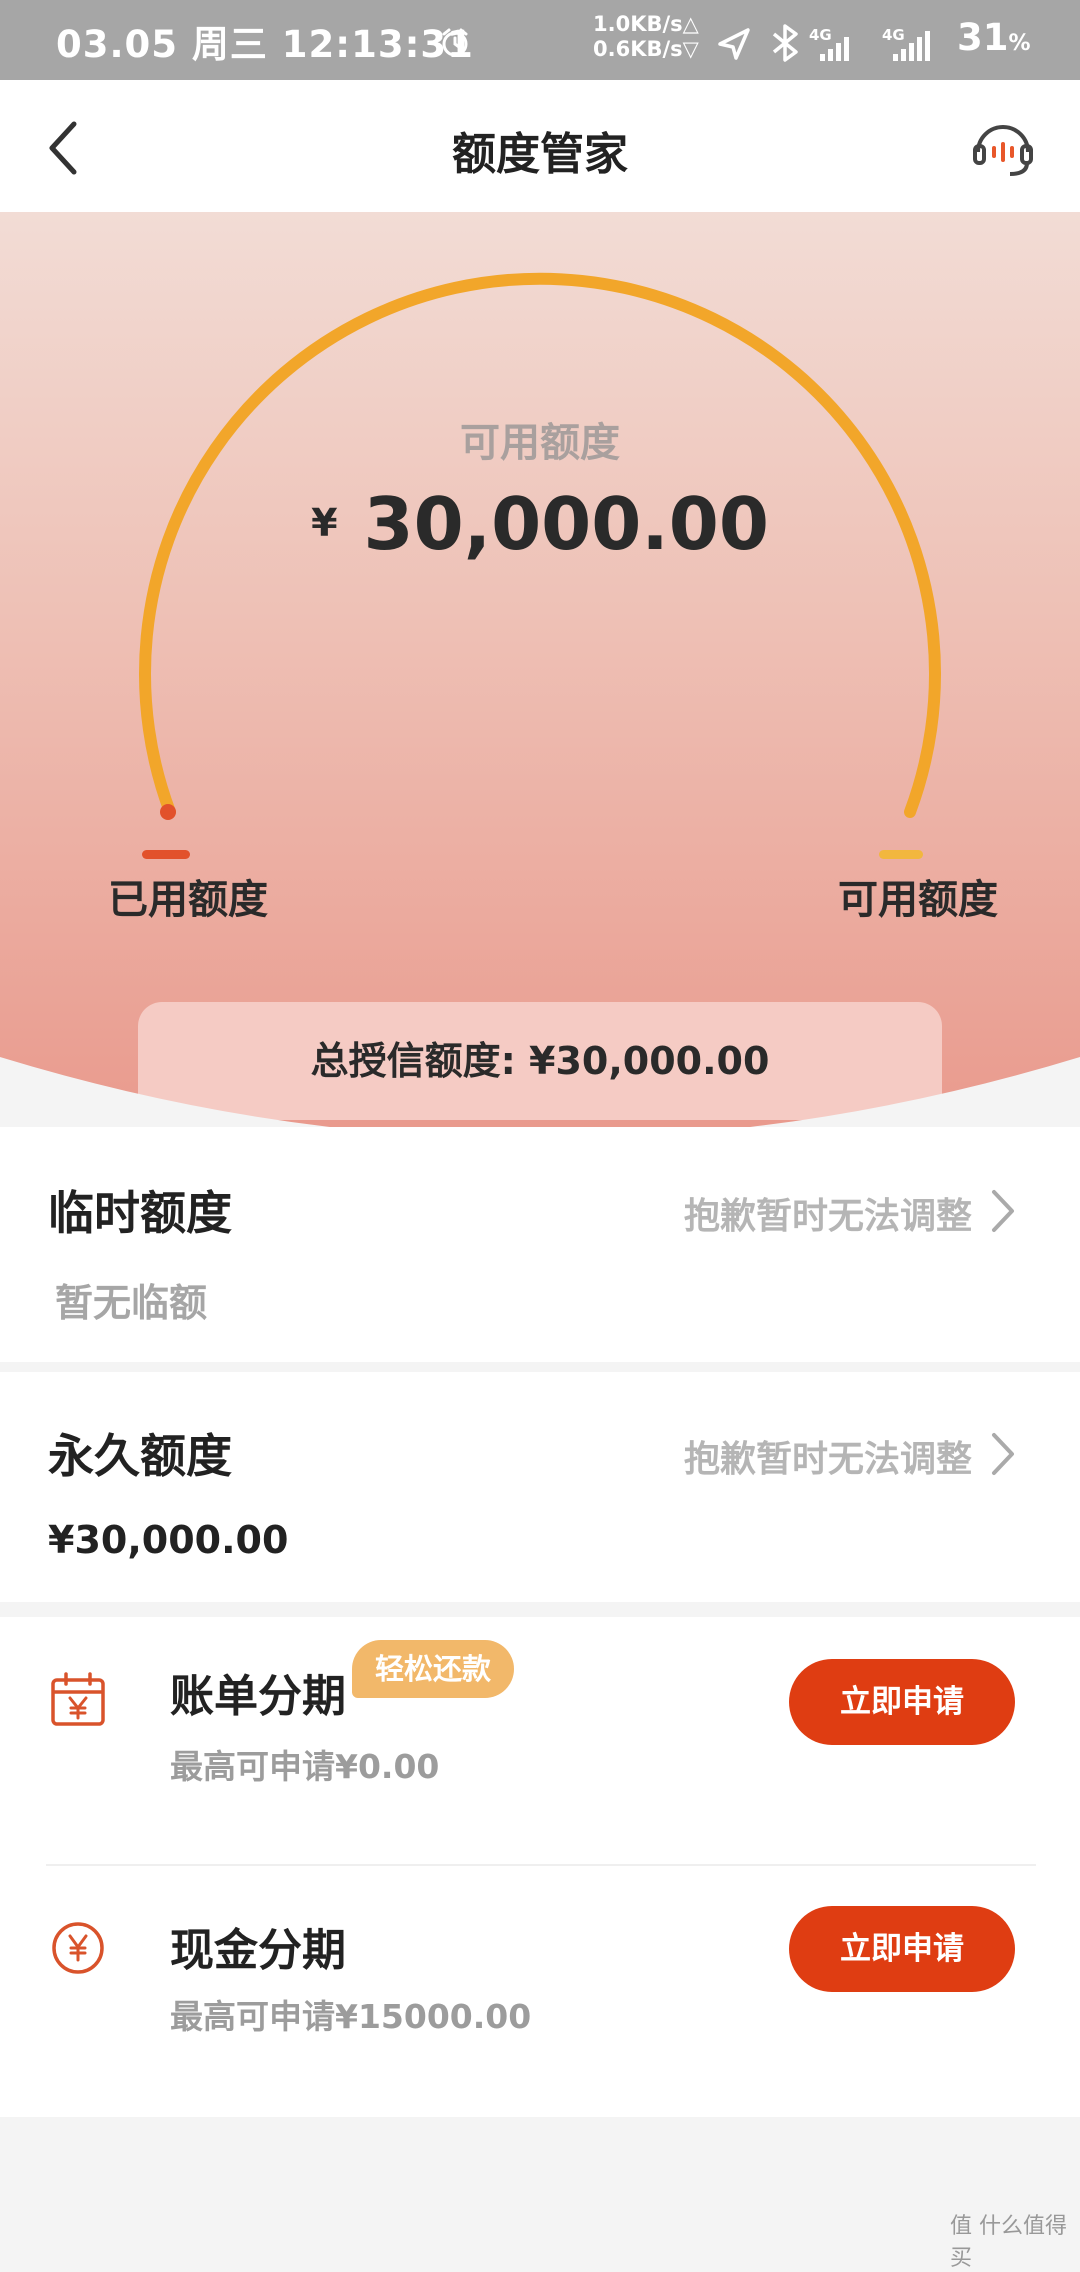  I want to click on permanent-limit-status: 抱歉暂时无法调整, so click(828, 1456).